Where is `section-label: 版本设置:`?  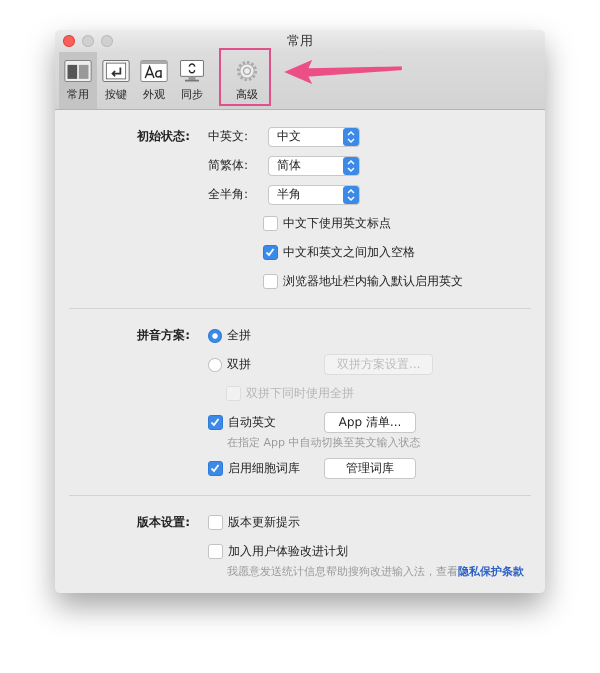 section-label: 版本设置: is located at coordinates (163, 522).